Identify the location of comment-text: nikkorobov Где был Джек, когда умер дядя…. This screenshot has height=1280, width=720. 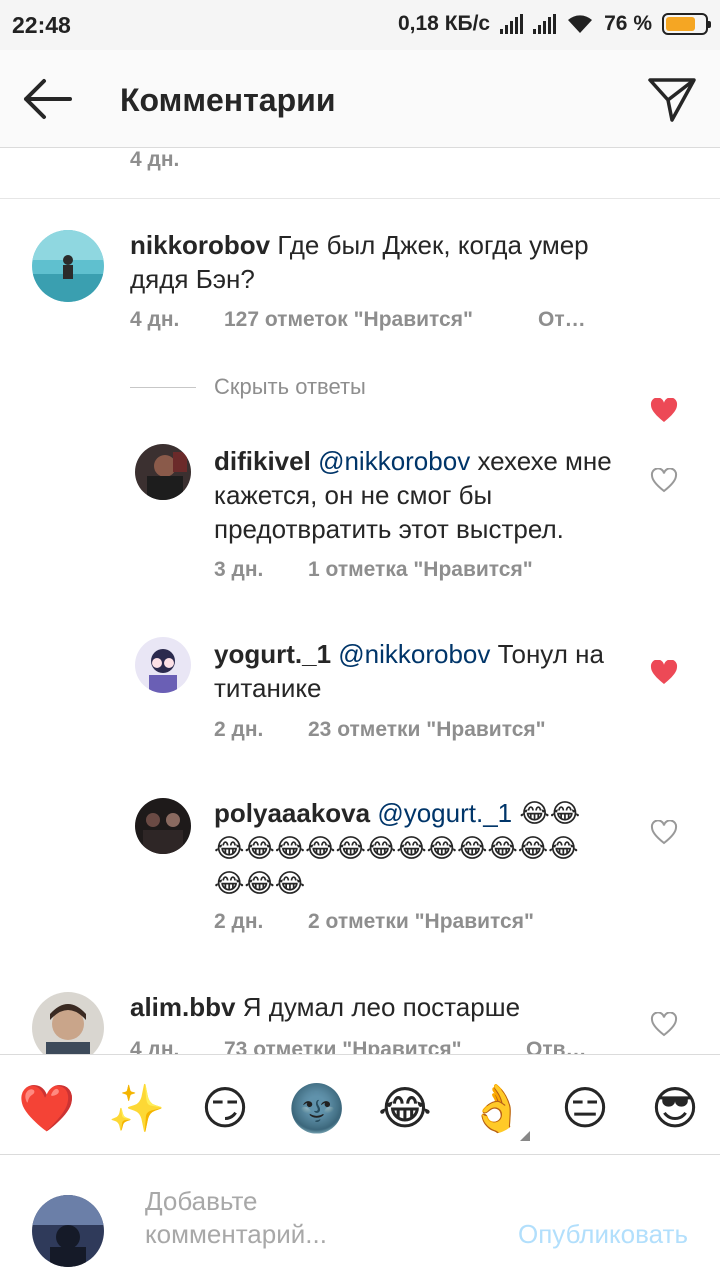
(380, 262).